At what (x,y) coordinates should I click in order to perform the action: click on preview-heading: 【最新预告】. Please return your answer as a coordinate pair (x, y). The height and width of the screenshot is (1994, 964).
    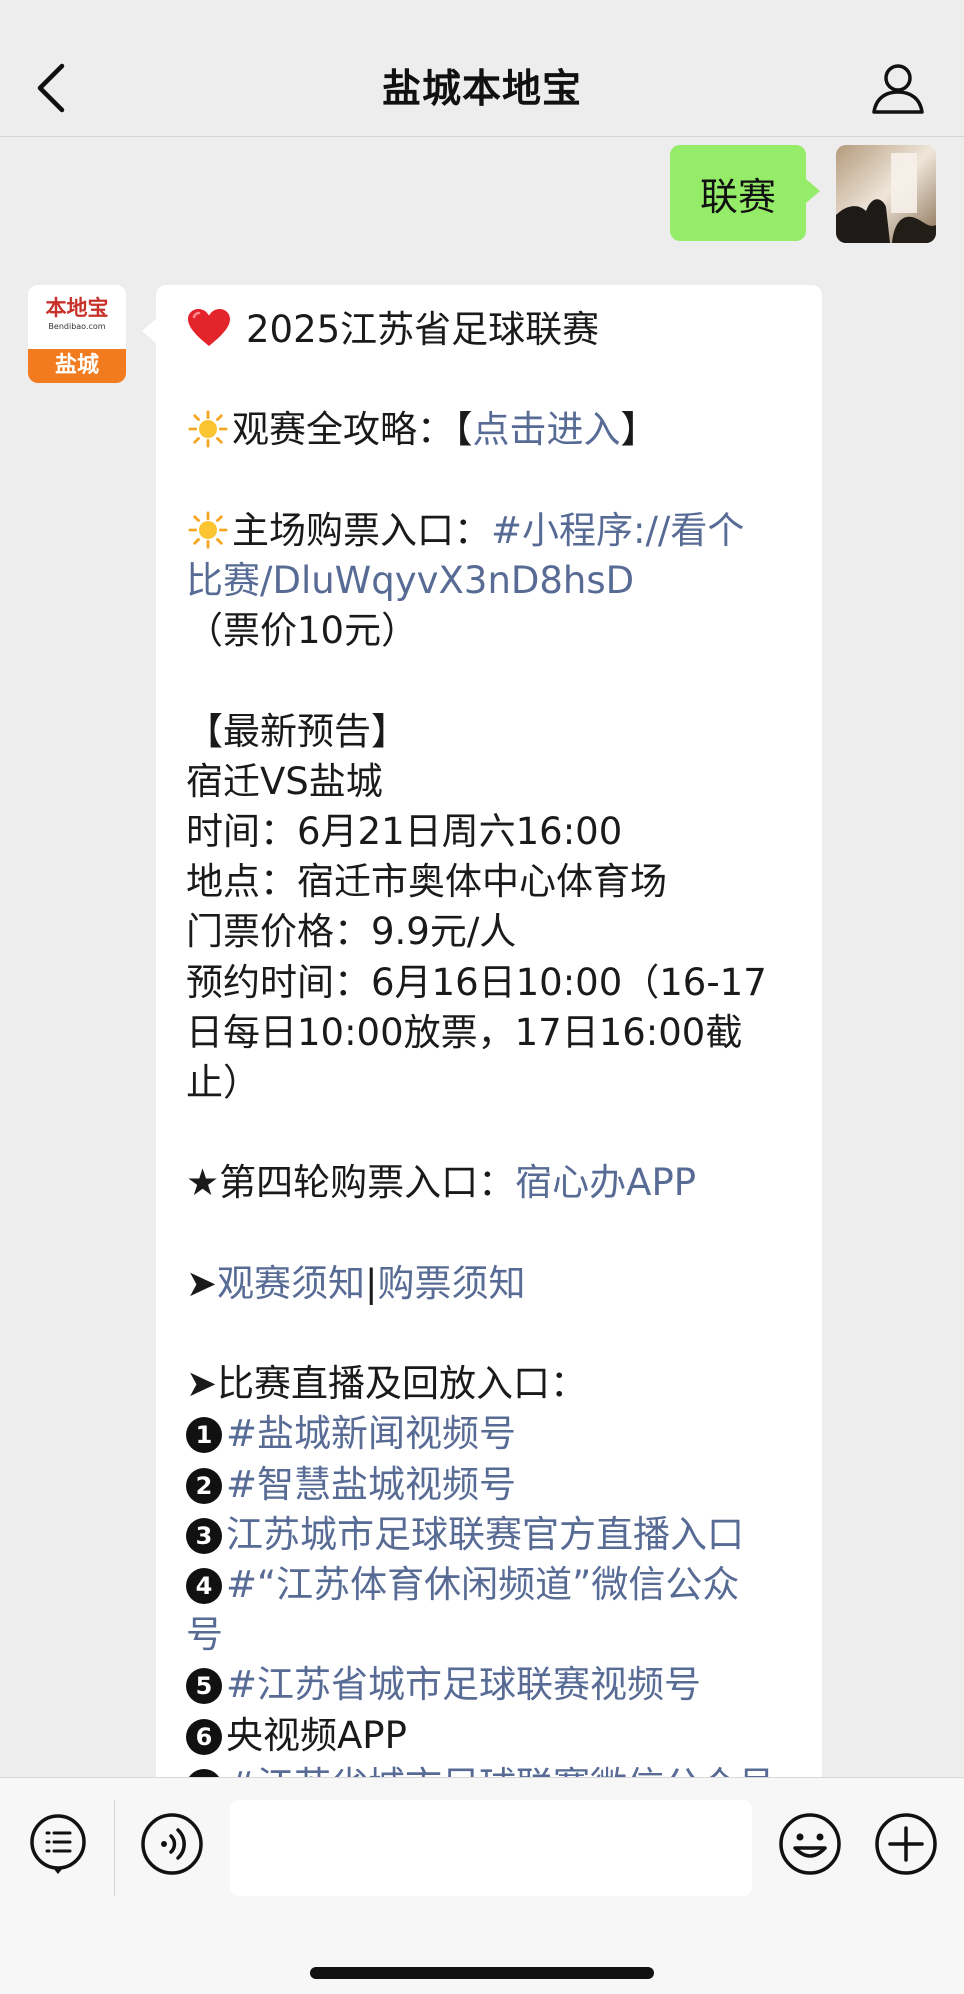
    Looking at the image, I should click on (297, 731).